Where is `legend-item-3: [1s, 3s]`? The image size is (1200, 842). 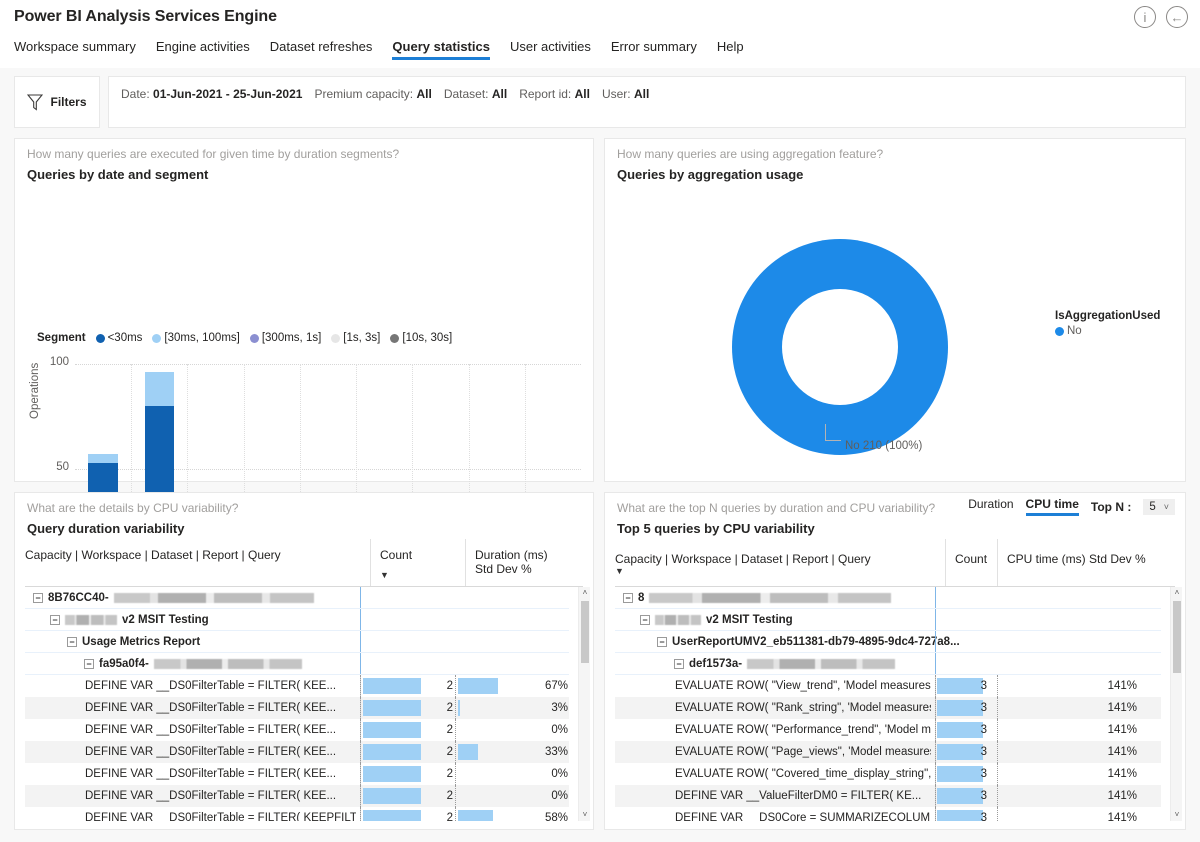
legend-item-3: [1s, 3s] is located at coordinates (355, 338).